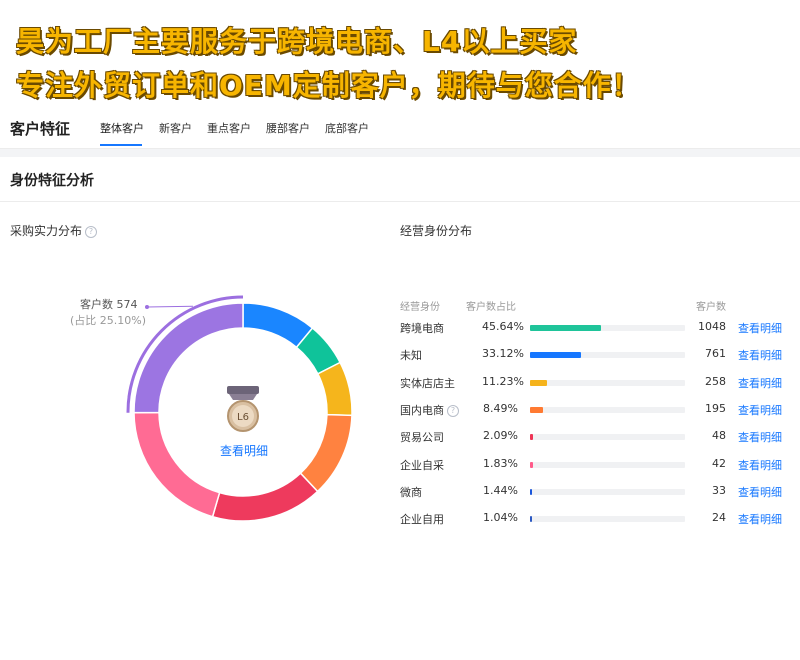 This screenshot has width=800, height=660. What do you see at coordinates (400, 128) in the screenshot?
I see `customer-tabs-bar: 客户特征 整体客户 新客户 重点客户 腰部客户 底部客户` at bounding box center [400, 128].